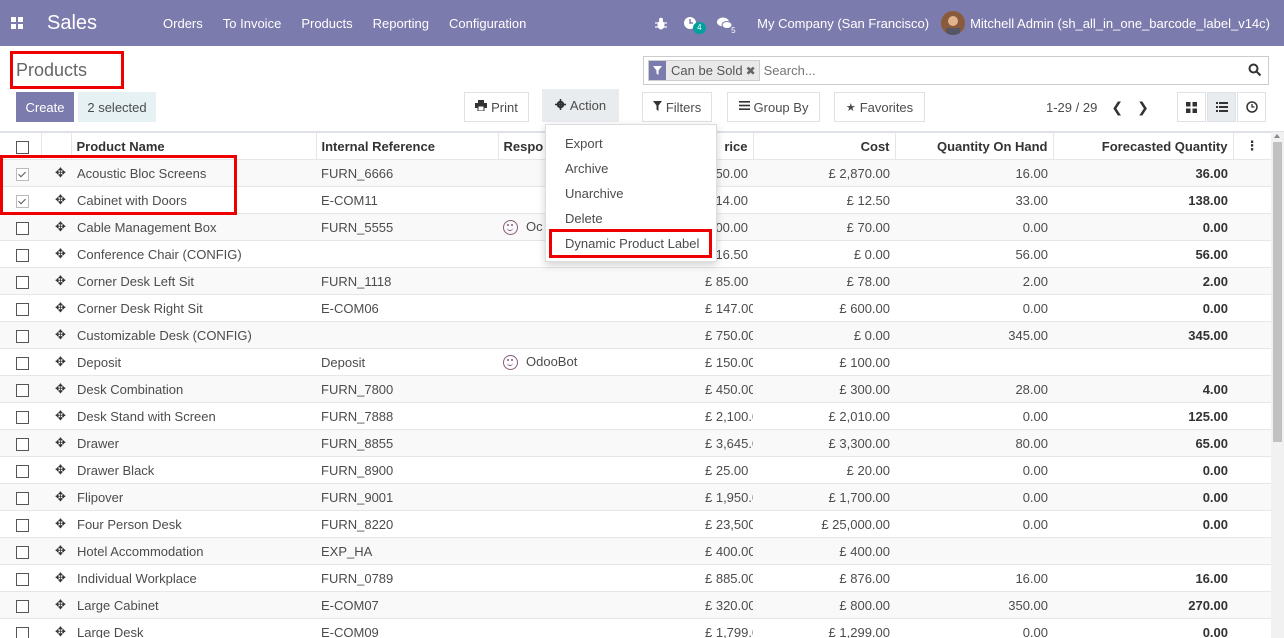 This screenshot has width=1284, height=638. I want to click on list-view-icon, so click(1221, 107).